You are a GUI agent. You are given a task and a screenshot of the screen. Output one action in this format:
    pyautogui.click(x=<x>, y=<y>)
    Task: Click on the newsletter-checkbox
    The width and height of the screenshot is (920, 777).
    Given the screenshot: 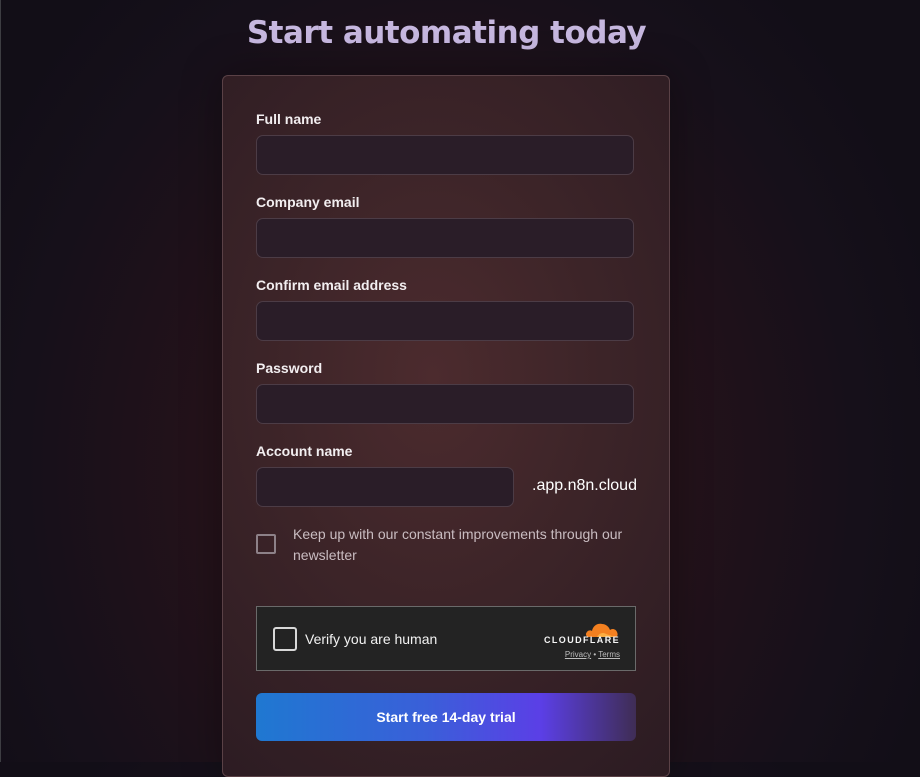 What is the action you would take?
    pyautogui.click(x=266, y=544)
    